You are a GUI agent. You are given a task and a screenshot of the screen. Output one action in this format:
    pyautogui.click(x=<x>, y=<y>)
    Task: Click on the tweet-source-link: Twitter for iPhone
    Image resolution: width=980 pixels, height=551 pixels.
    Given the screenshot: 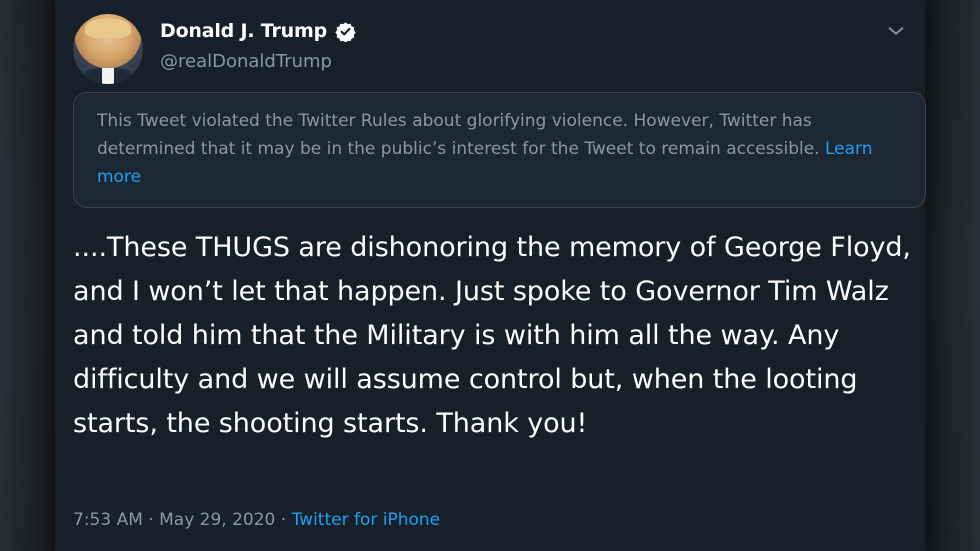 What is the action you would take?
    pyautogui.click(x=366, y=520)
    